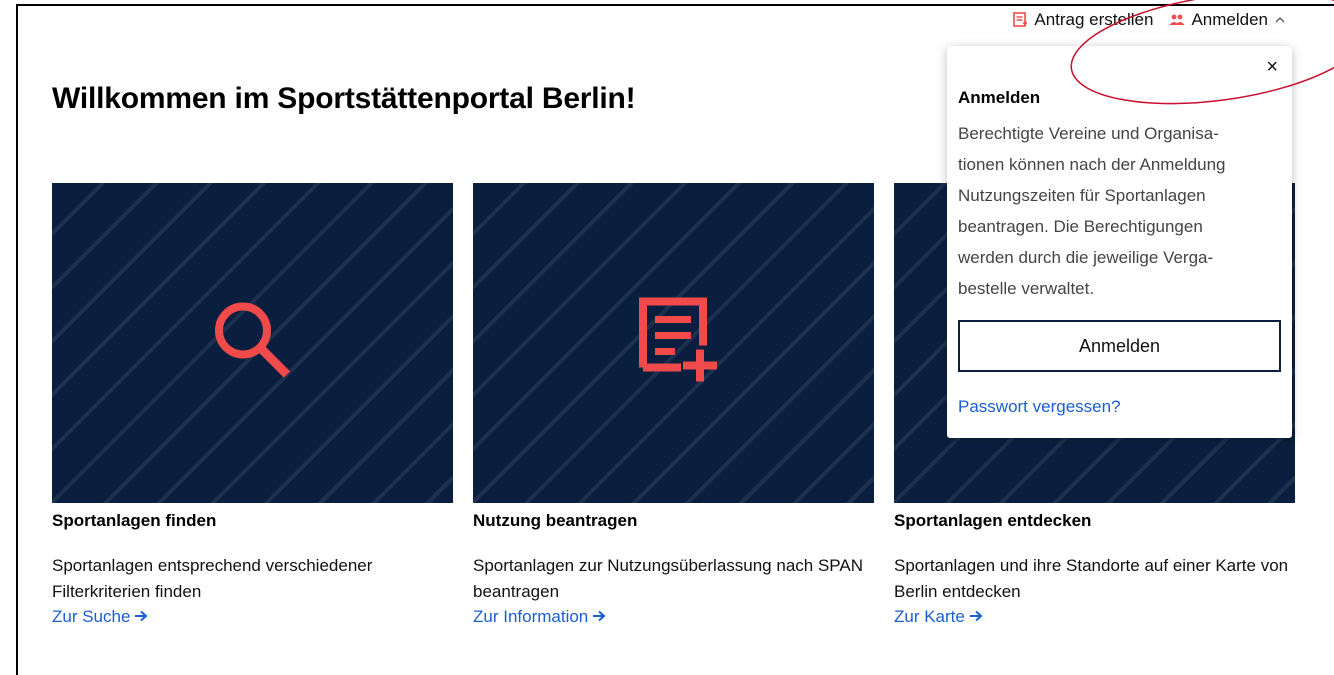 The image size is (1334, 675). I want to click on popover-title: Anmelden, so click(999, 97).